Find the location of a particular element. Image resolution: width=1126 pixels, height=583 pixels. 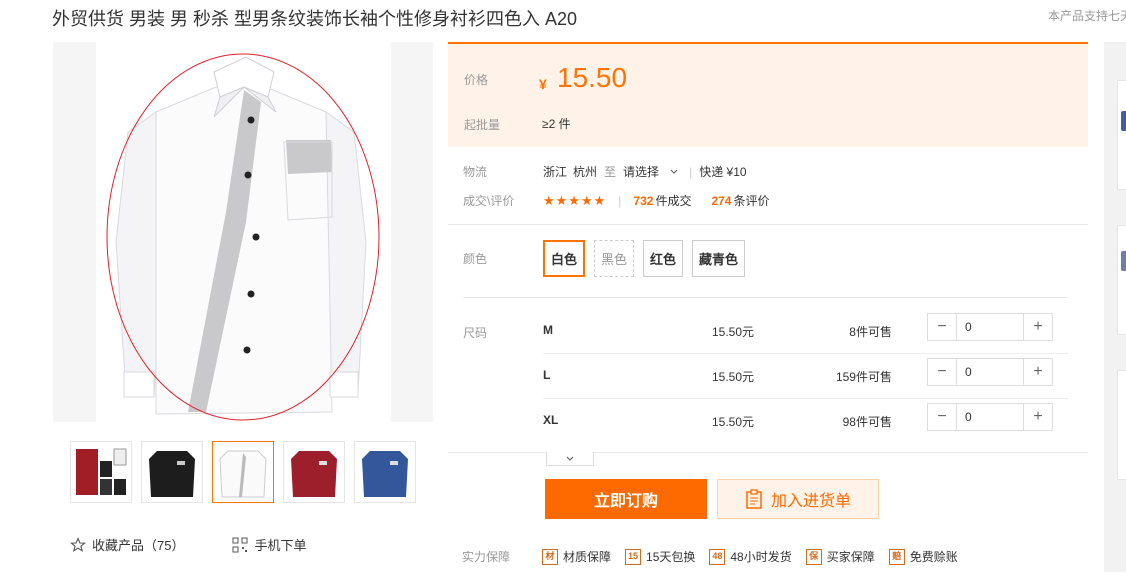

thumb-red-shirt is located at coordinates (314, 472).